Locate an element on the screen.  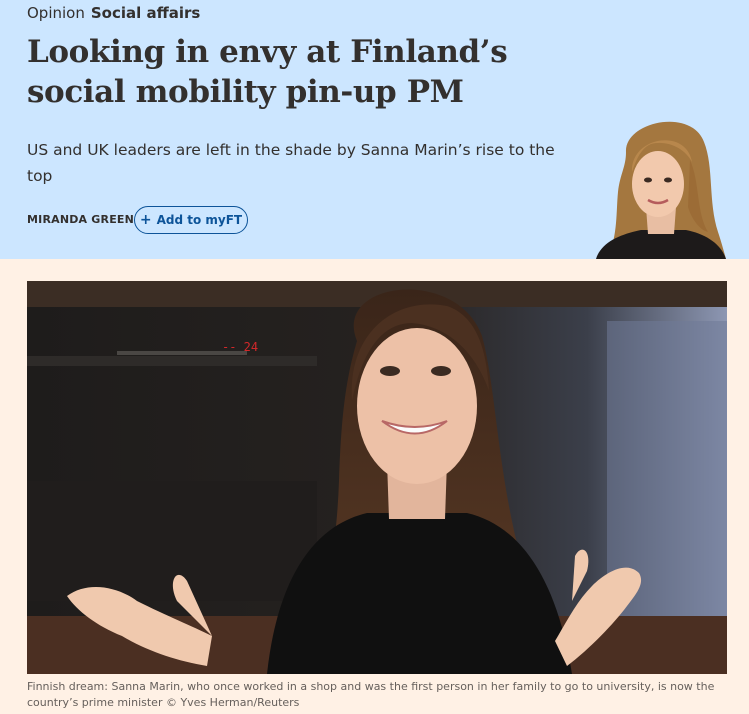
led-display: -- 24 is located at coordinates (240, 347).